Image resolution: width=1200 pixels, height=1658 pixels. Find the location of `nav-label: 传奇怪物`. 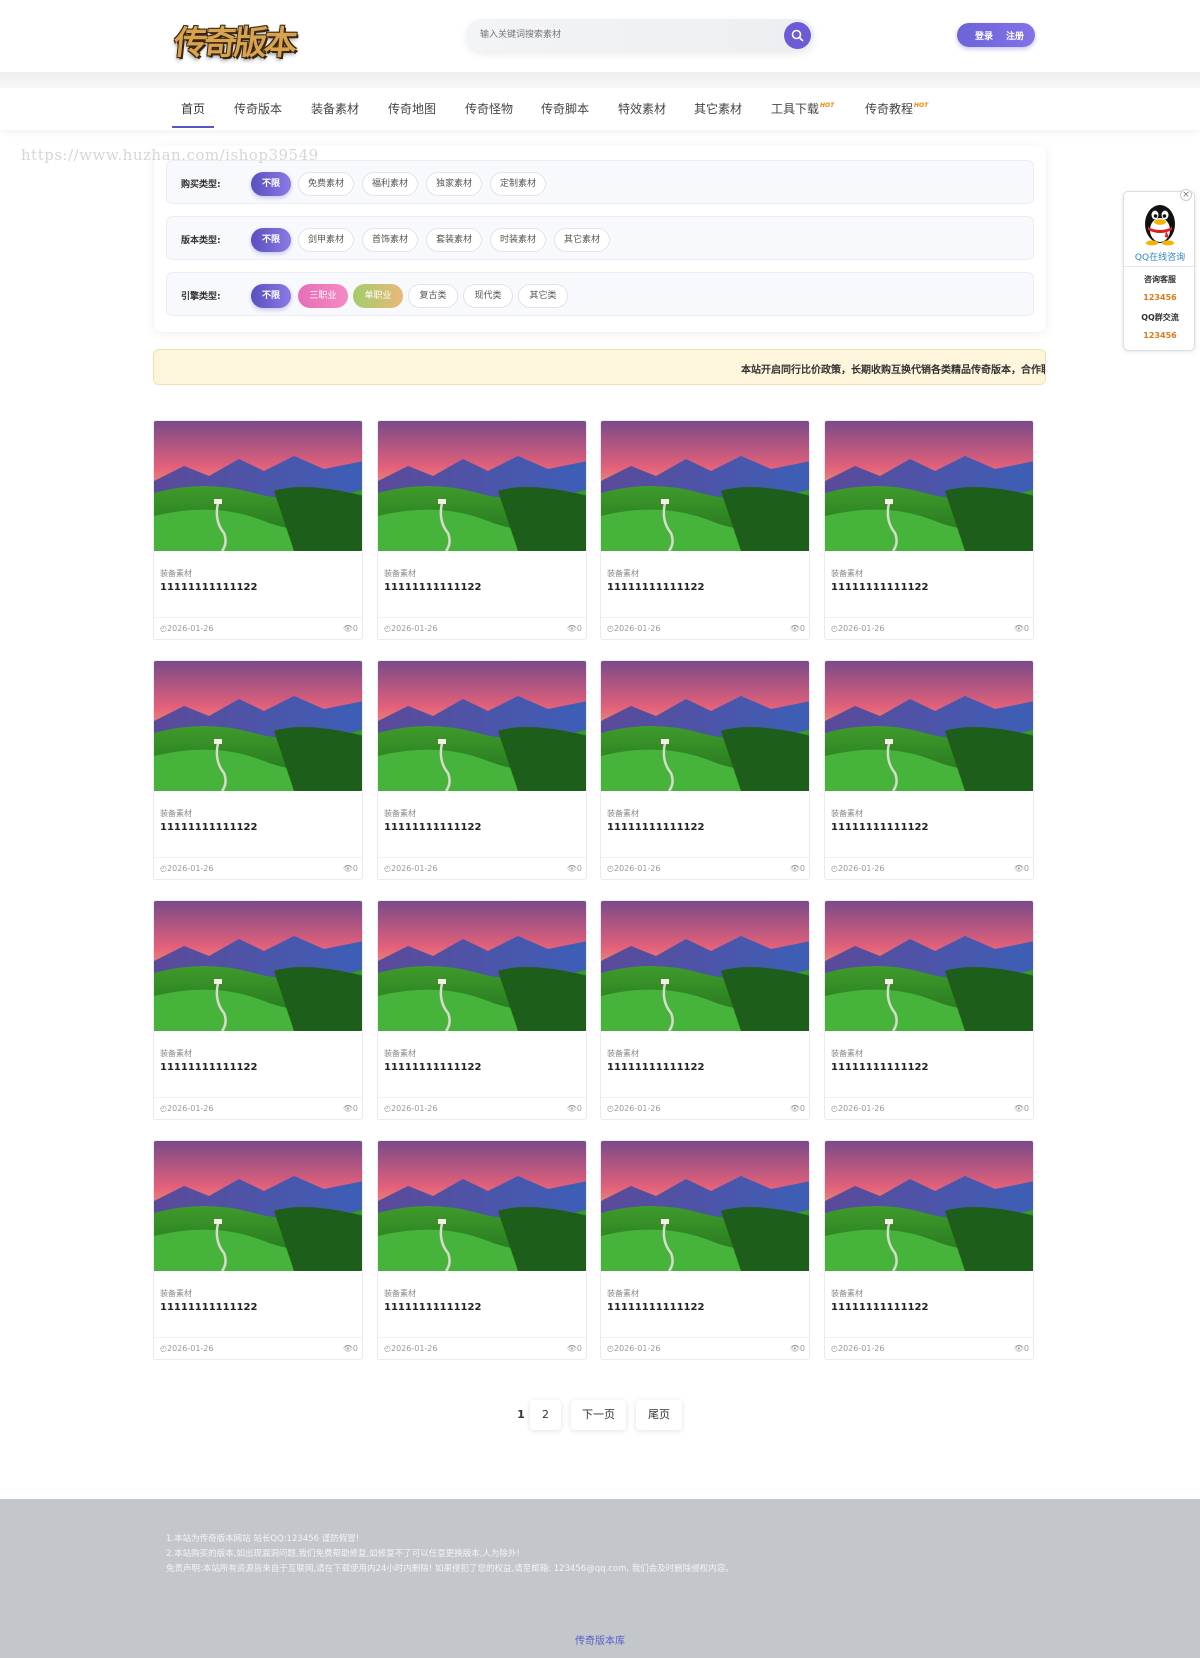

nav-label: 传奇怪物 is located at coordinates (489, 109).